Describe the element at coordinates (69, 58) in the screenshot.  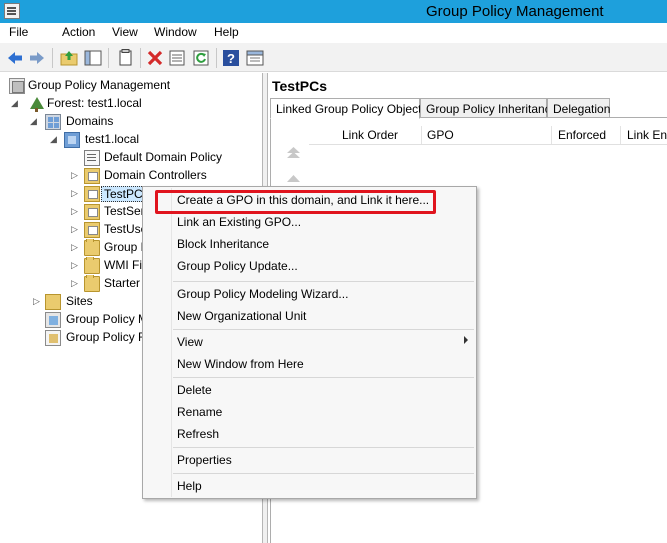
I see `up-folder-icon` at that location.